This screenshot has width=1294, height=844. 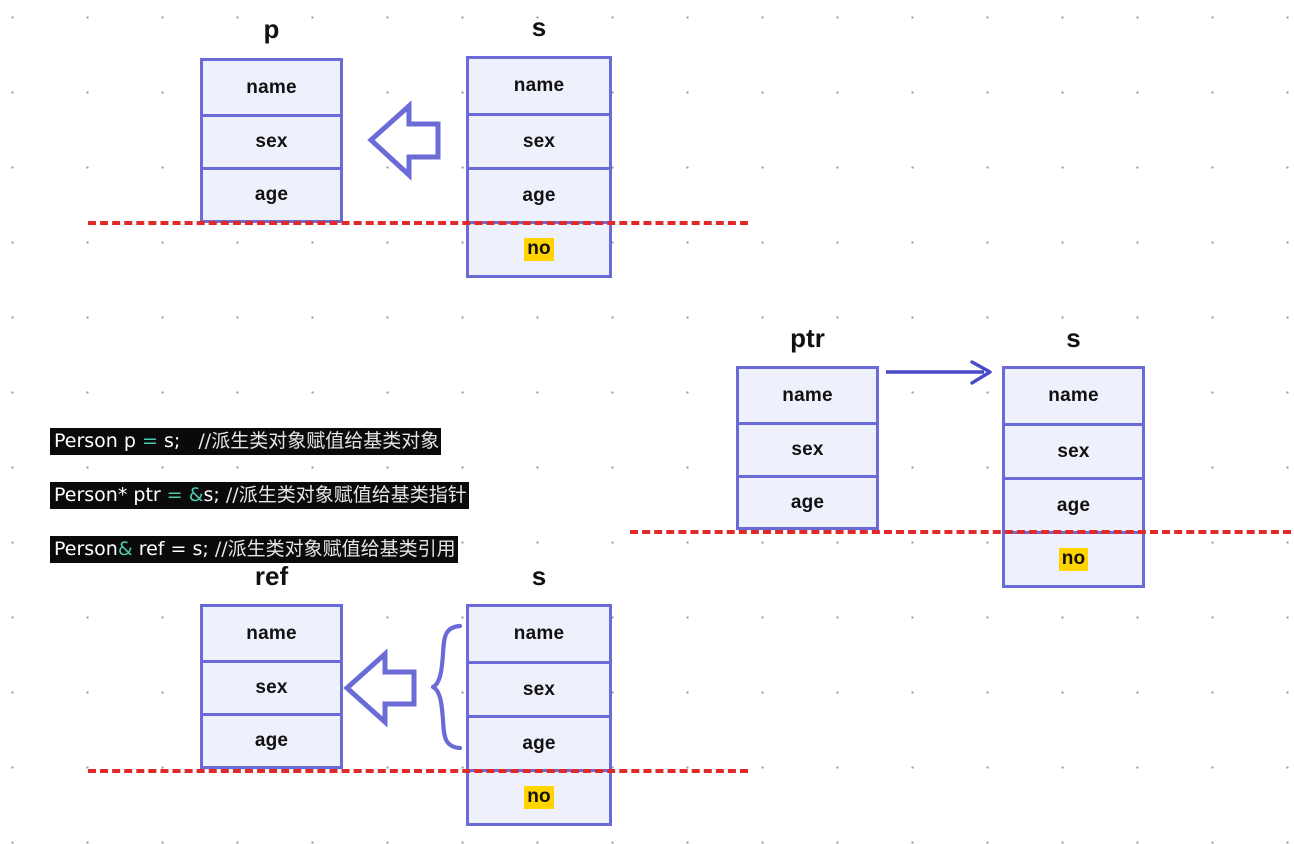 I want to click on code-line-2: Person* ptr = &s; //派生类对象赋值给基类指针, so click(x=259, y=495).